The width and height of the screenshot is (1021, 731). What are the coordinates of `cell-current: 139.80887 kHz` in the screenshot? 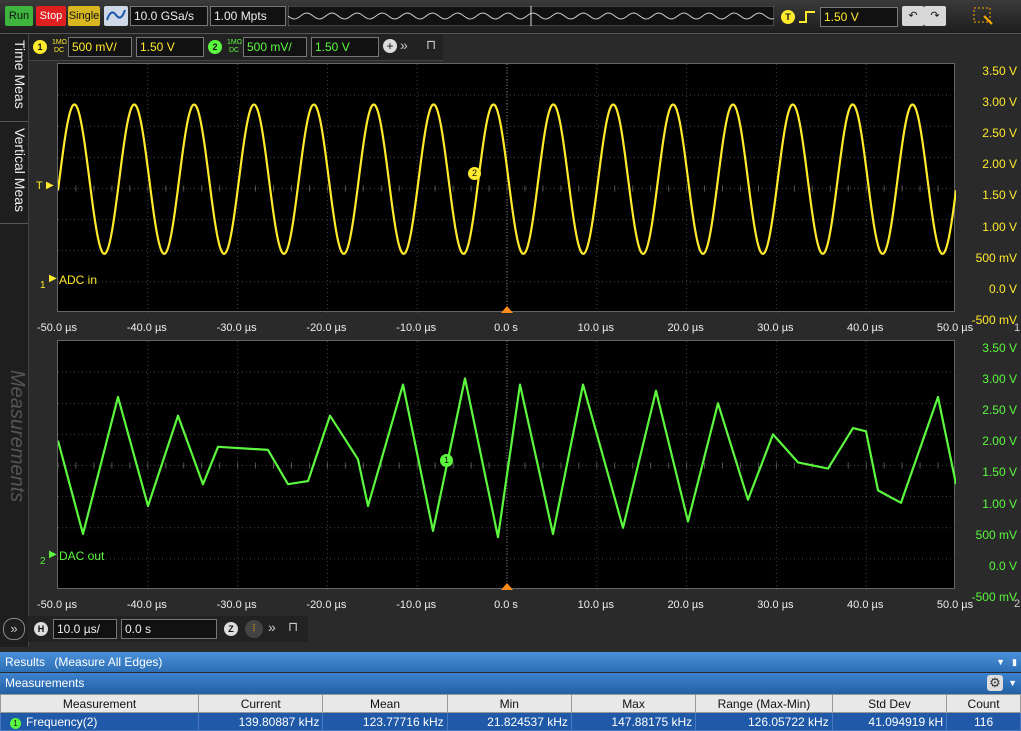 It's located at (261, 721).